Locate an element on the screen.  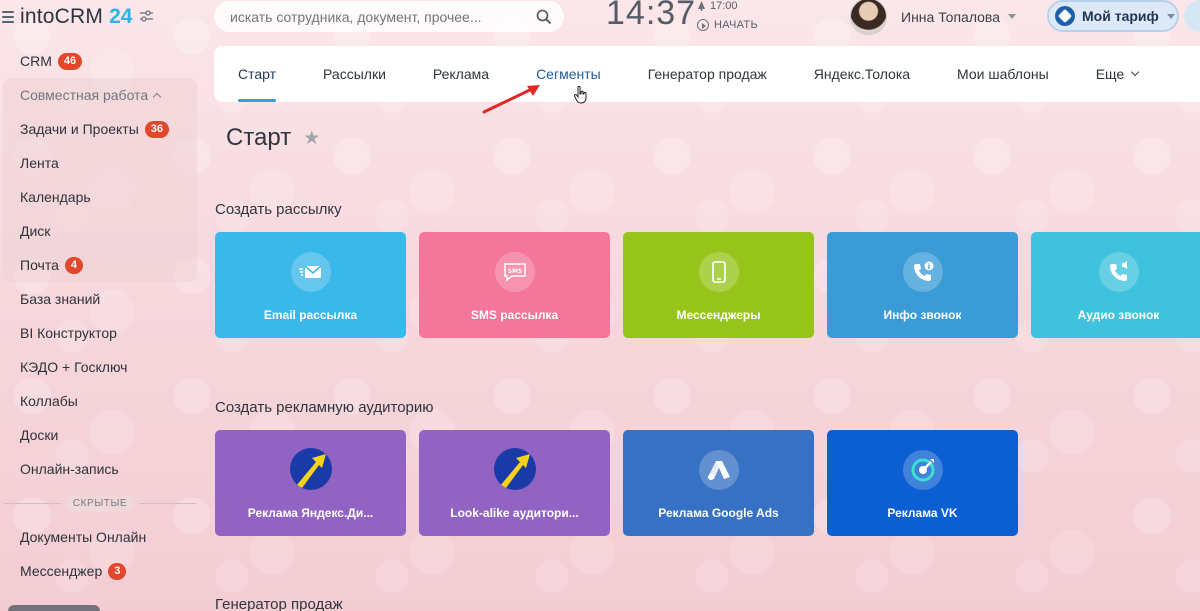
hidden-label: СКРЫТЫЕ is located at coordinates (100, 503).